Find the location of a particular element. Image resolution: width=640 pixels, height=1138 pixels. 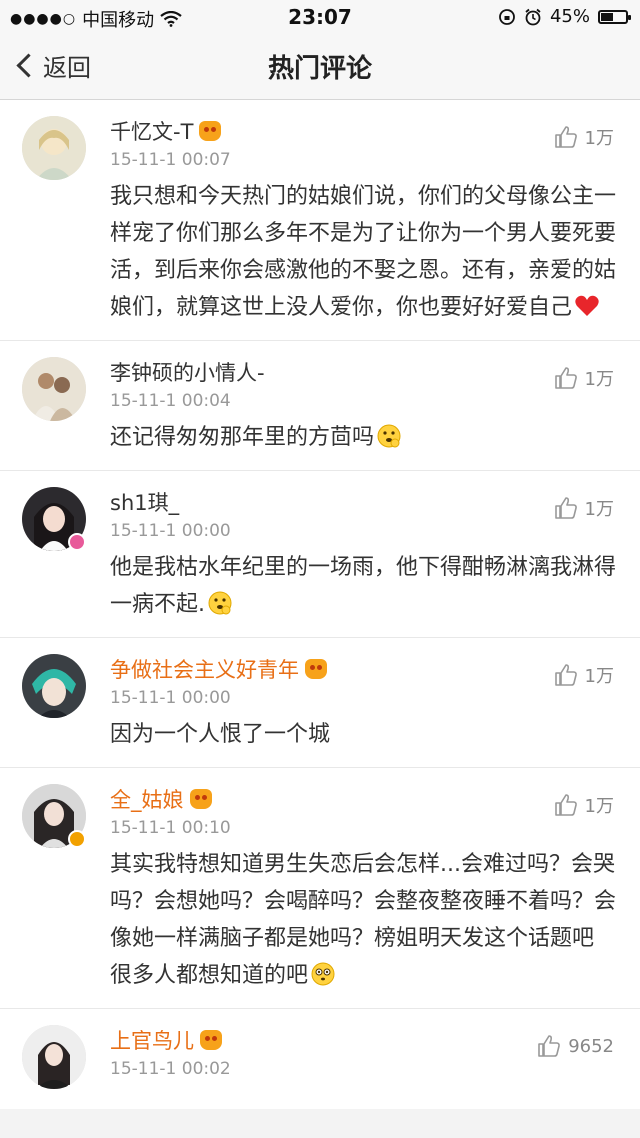

comment-text: 还记得匆匆那年里的方茴吗 is located at coordinates (364, 437).